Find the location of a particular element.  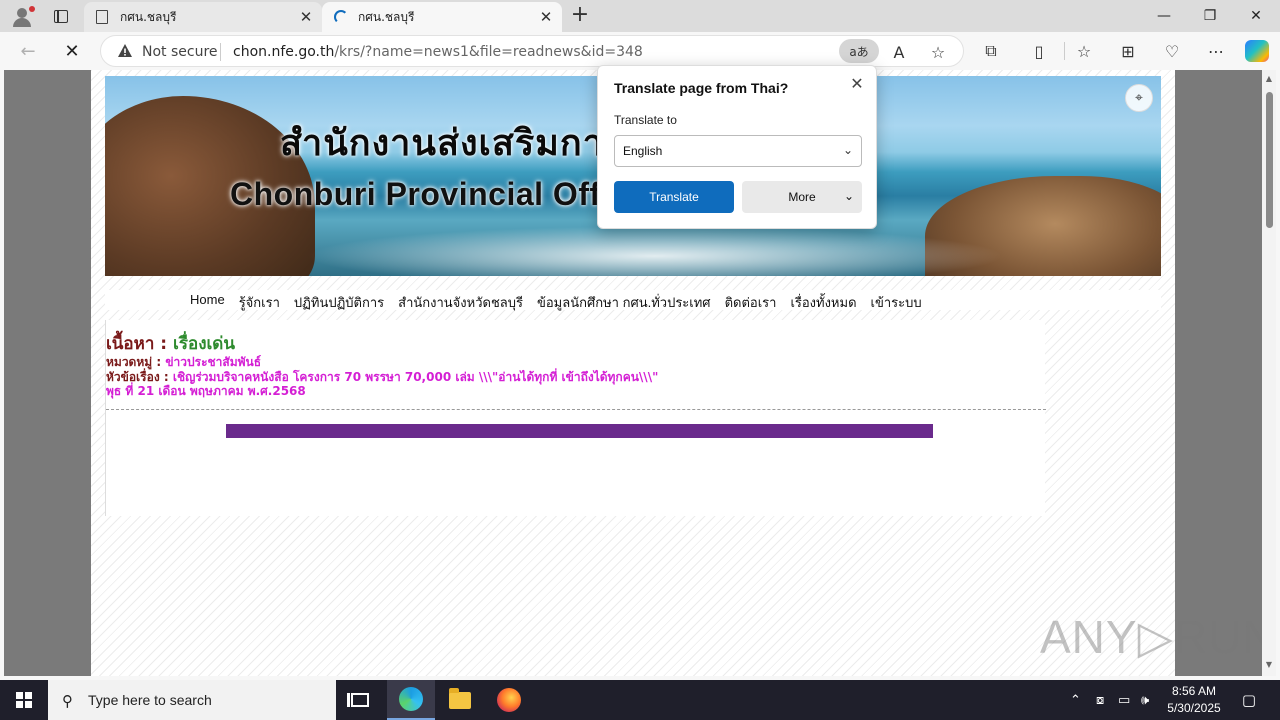

translate-to-label: Translate to is located at coordinates (645, 120).